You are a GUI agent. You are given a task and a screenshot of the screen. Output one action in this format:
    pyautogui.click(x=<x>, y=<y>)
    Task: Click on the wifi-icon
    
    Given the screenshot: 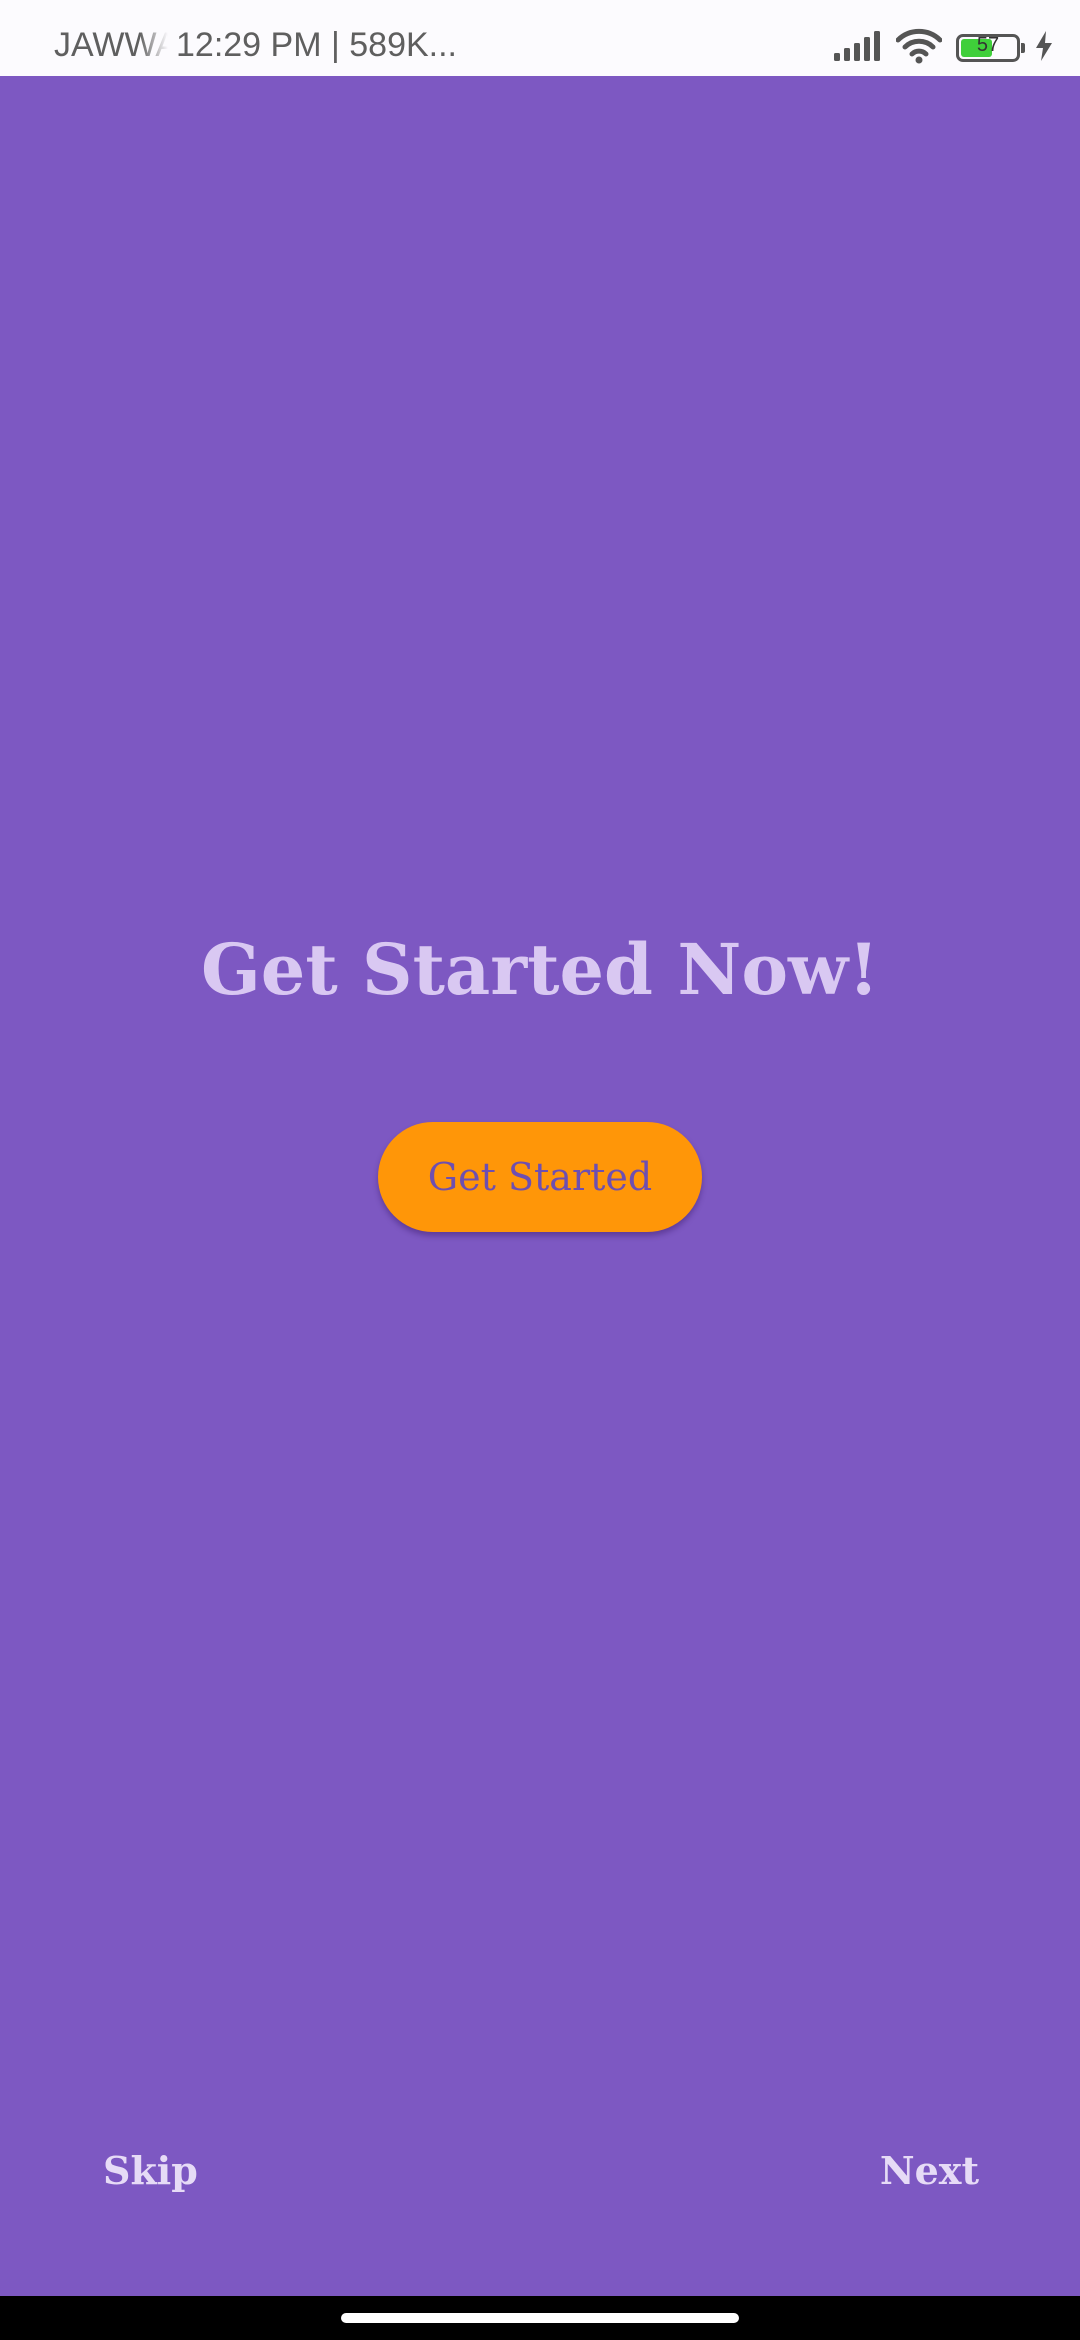 What is the action you would take?
    pyautogui.click(x=919, y=48)
    